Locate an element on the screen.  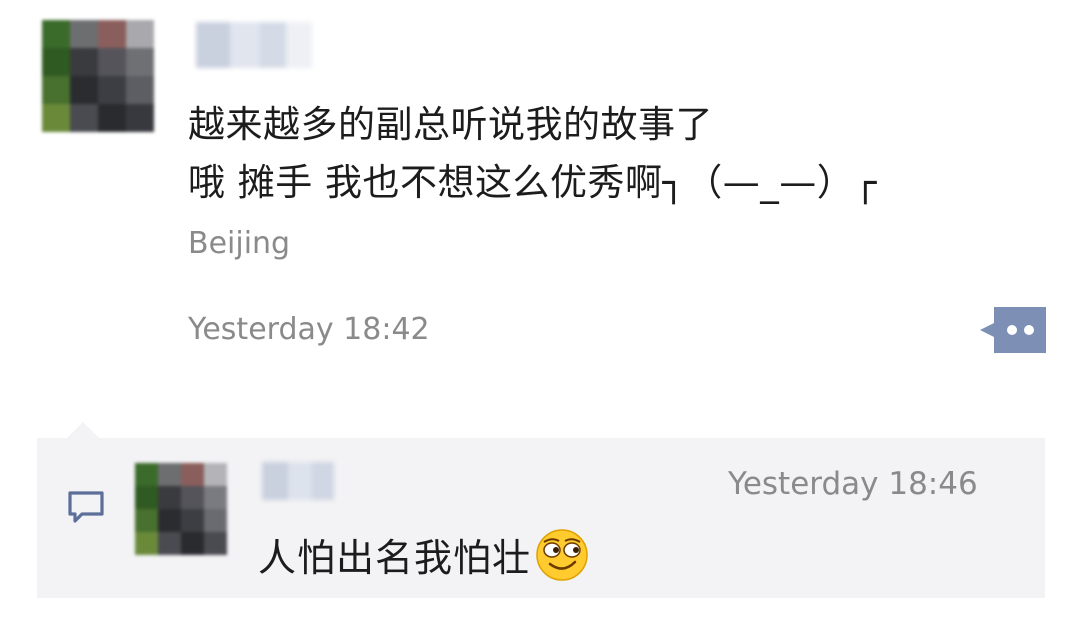
comment-icon is located at coordinates (86, 508).